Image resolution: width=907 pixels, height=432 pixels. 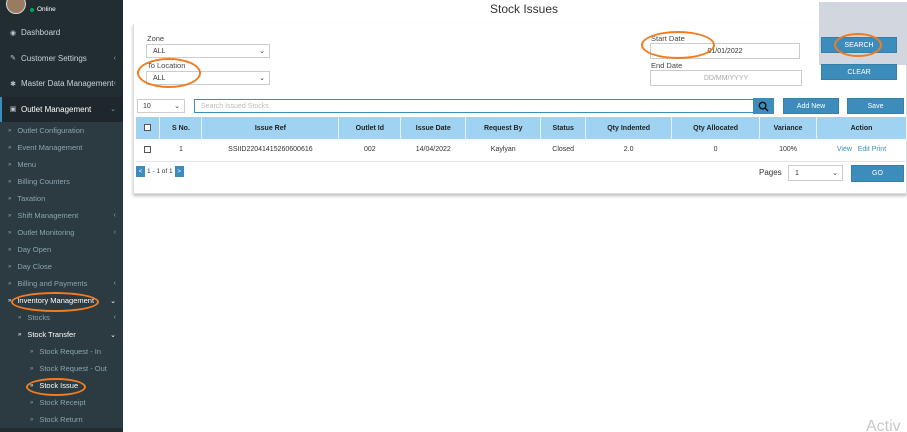 What do you see at coordinates (770, 172) in the screenshot?
I see `pages-label: Pages` at bounding box center [770, 172].